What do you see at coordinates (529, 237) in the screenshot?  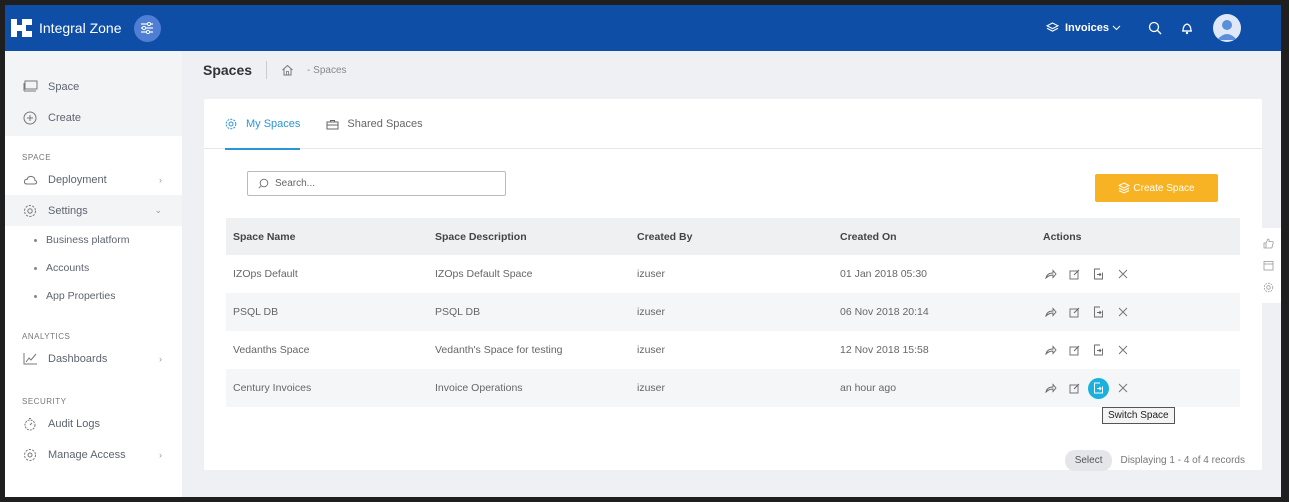 I see `column-header: Space Description` at bounding box center [529, 237].